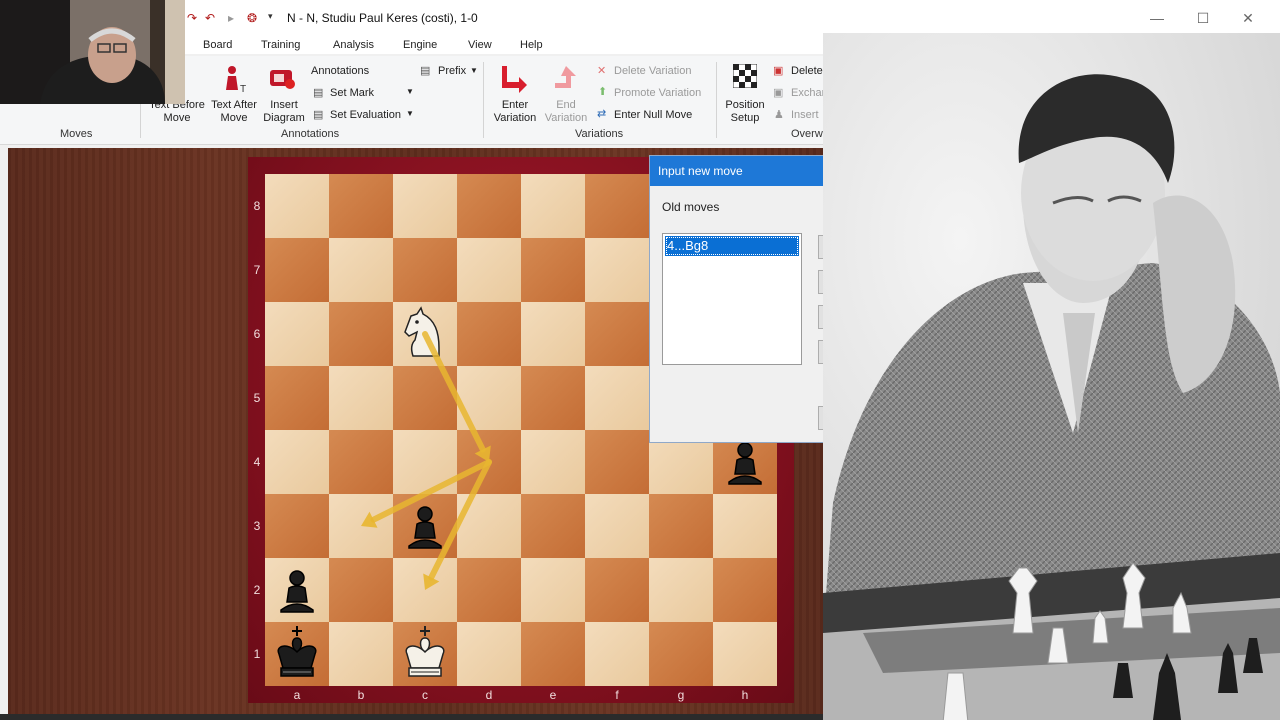 This screenshot has width=1280, height=720. I want to click on set-mark-button: Set Mark, so click(352, 93).